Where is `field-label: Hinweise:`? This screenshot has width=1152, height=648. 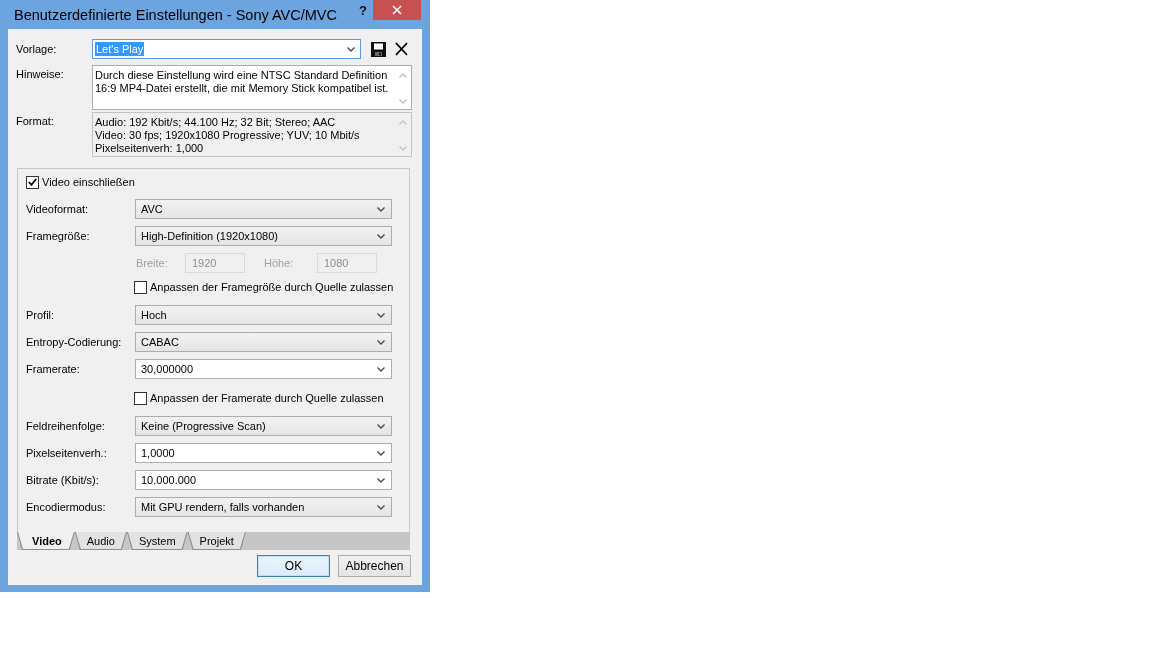
field-label: Hinweise: is located at coordinates (40, 73).